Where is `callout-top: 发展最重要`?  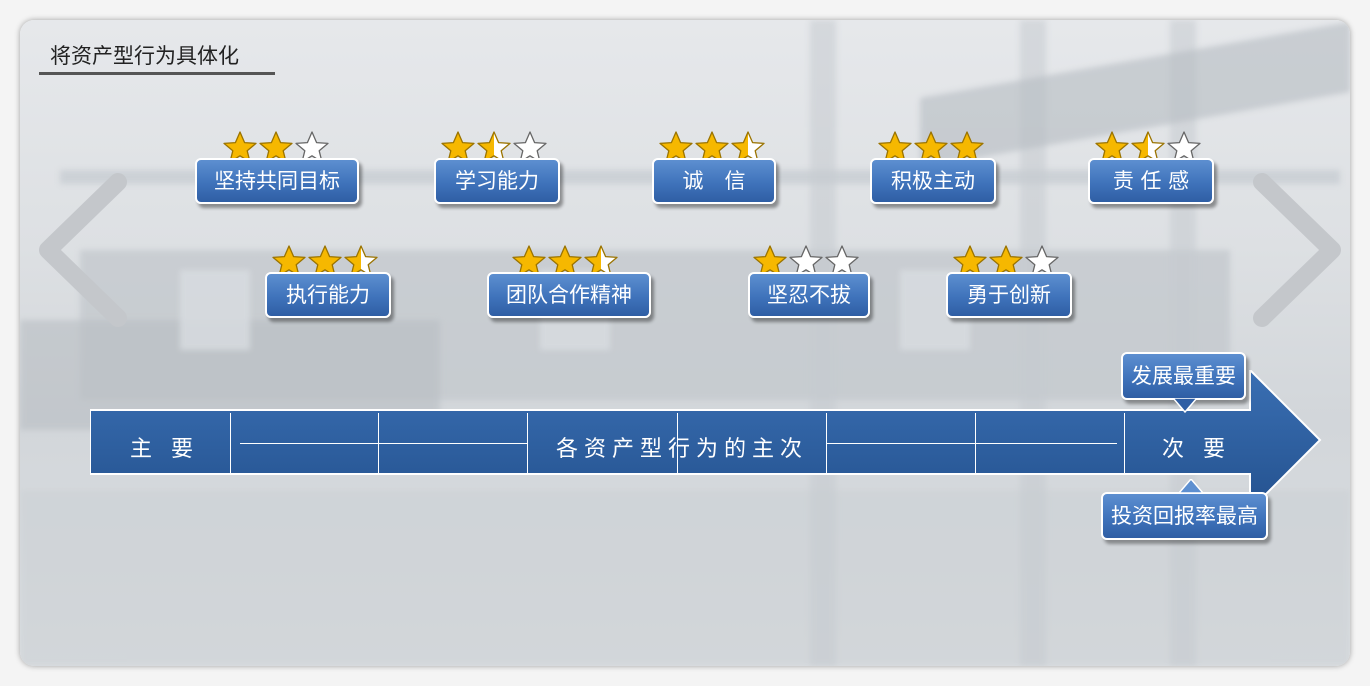 callout-top: 发展最重要 is located at coordinates (1183, 383).